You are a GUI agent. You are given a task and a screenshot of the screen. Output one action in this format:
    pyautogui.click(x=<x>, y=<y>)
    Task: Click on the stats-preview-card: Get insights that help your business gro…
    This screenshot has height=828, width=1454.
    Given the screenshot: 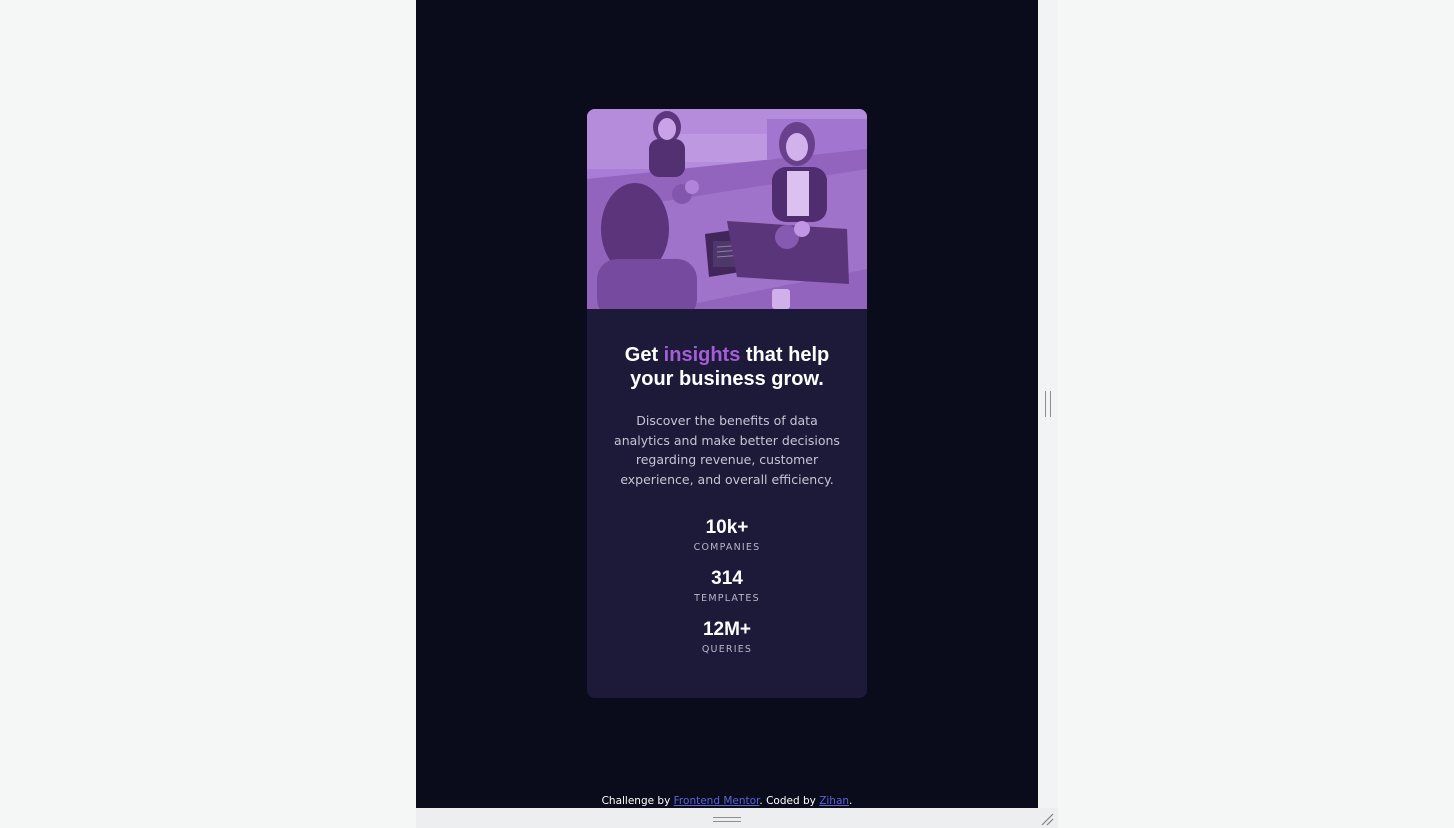 What is the action you would take?
    pyautogui.click(x=727, y=403)
    